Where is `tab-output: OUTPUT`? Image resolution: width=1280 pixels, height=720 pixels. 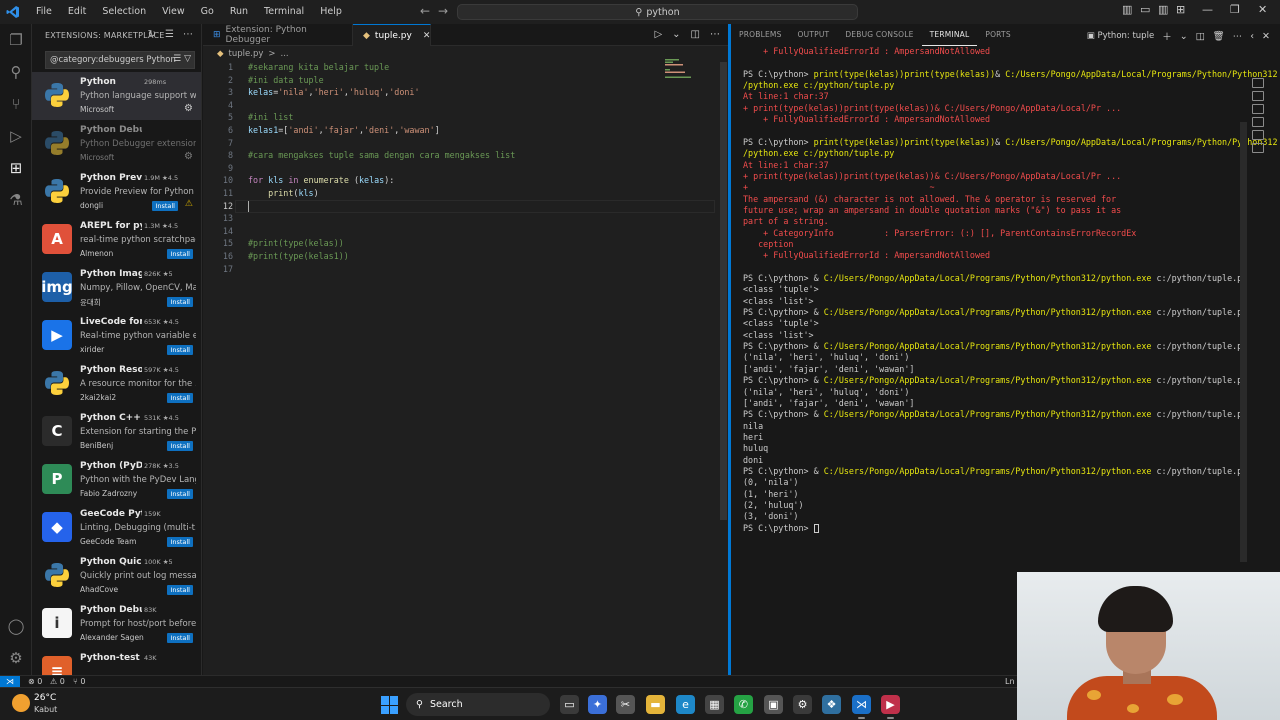 tab-output: OUTPUT is located at coordinates (814, 35).